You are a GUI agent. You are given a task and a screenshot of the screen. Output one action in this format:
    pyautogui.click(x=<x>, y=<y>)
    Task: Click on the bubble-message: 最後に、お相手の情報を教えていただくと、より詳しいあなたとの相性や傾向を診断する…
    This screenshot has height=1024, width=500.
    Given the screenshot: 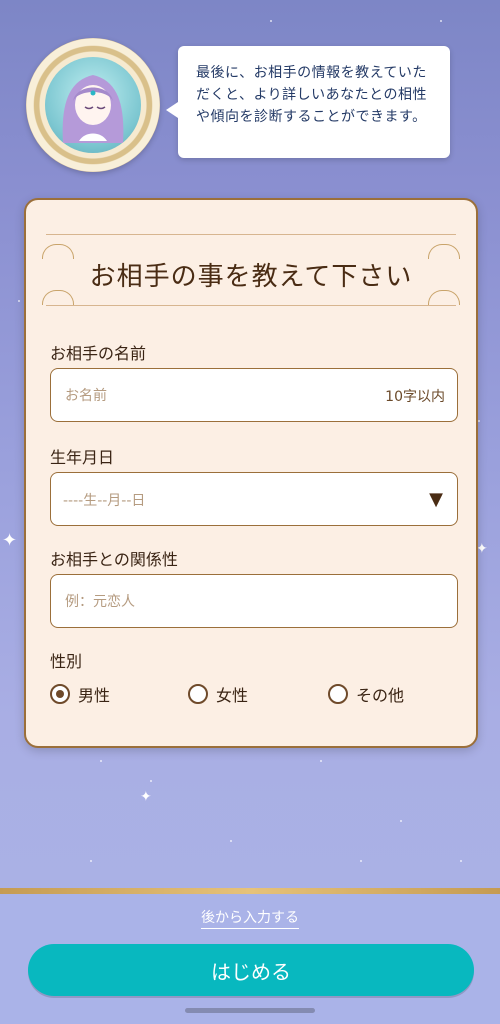 What is the action you would take?
    pyautogui.click(x=312, y=95)
    